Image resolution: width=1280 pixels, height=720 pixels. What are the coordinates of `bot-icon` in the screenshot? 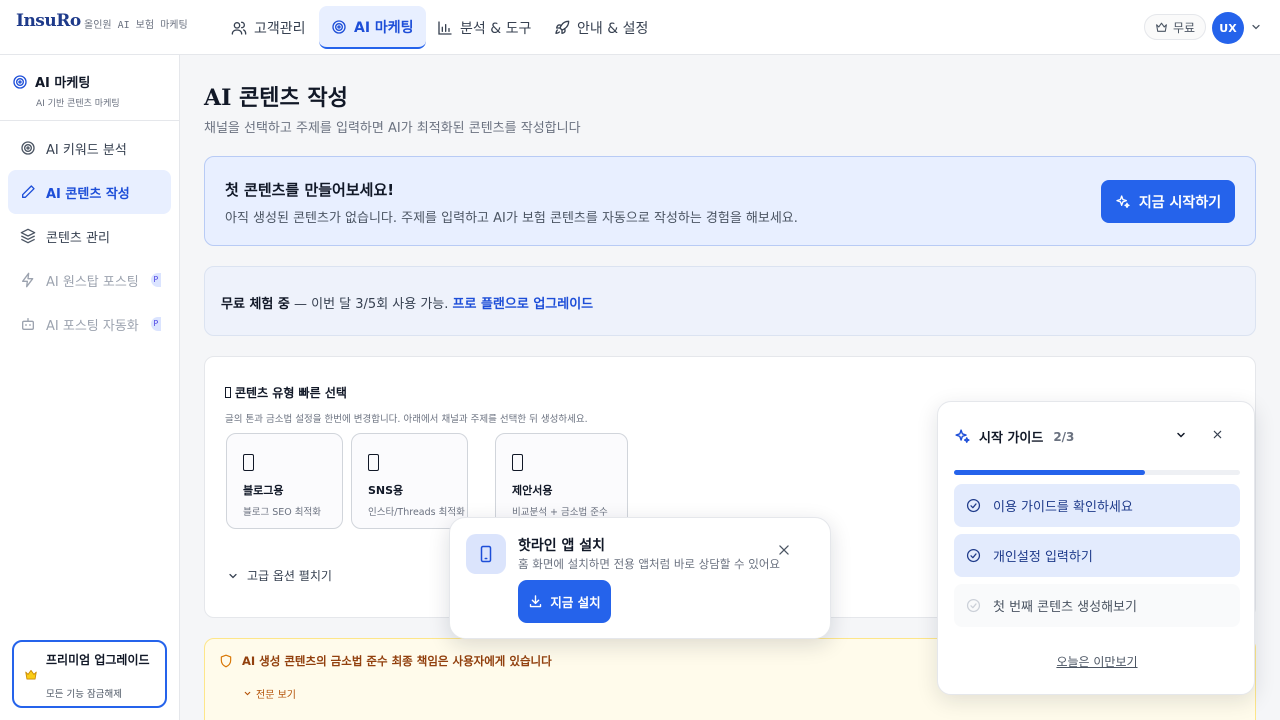 It's located at (28, 324).